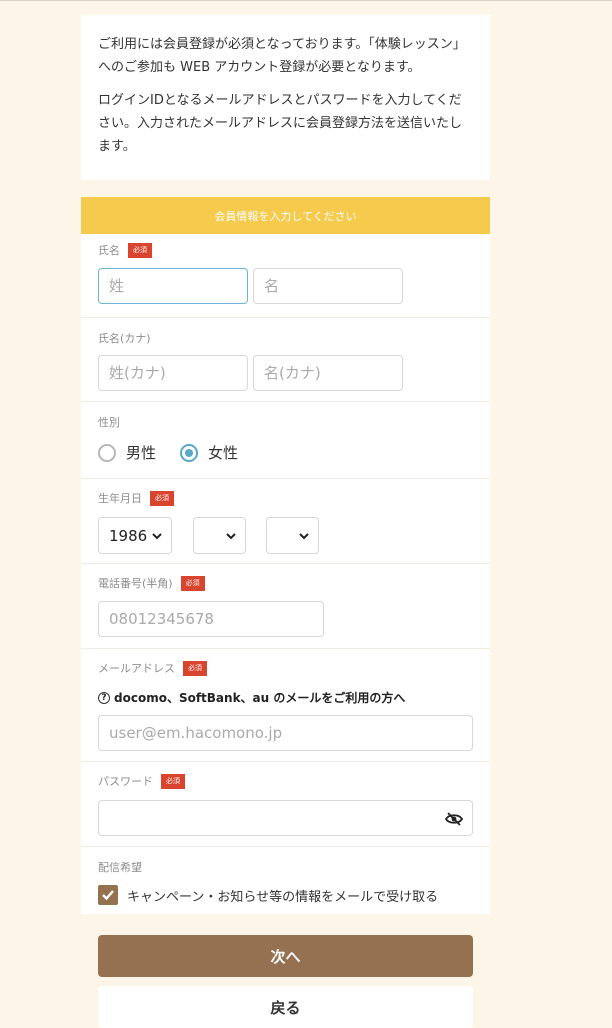 This screenshot has width=612, height=1028. Describe the element at coordinates (251, 697) in the screenshot. I see `email-carrier-hint: ? docomo、SoftBank、au のメールをご利用の方へ` at that location.